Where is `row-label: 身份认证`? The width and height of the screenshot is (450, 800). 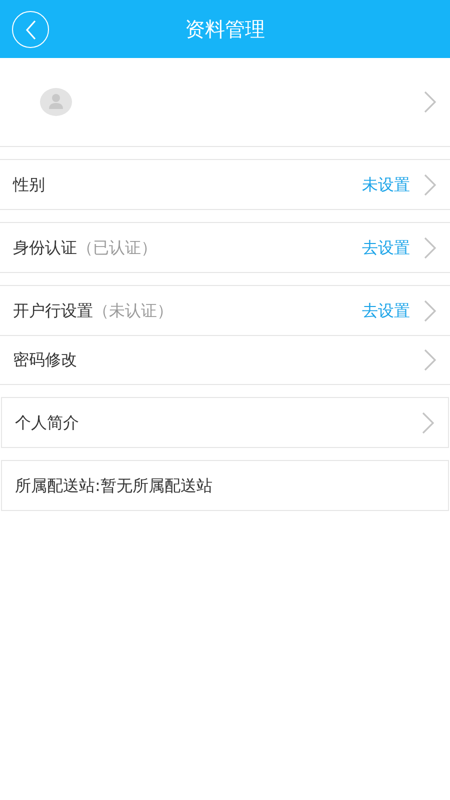 row-label: 身份认证 is located at coordinates (45, 247).